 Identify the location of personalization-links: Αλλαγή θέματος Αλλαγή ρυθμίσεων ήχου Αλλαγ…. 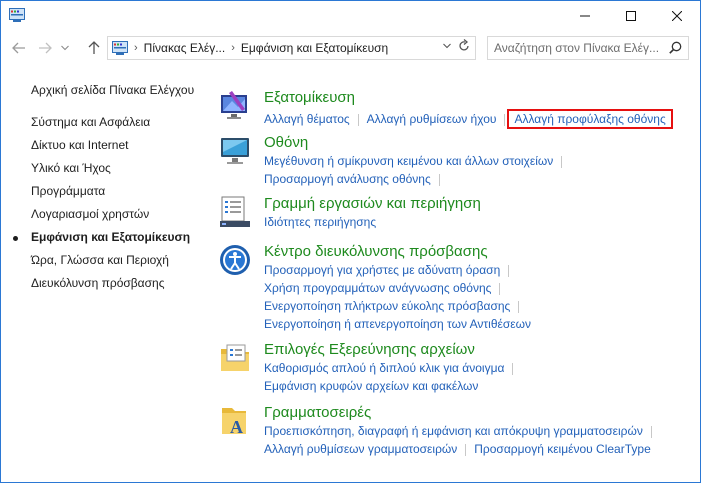
(468, 119).